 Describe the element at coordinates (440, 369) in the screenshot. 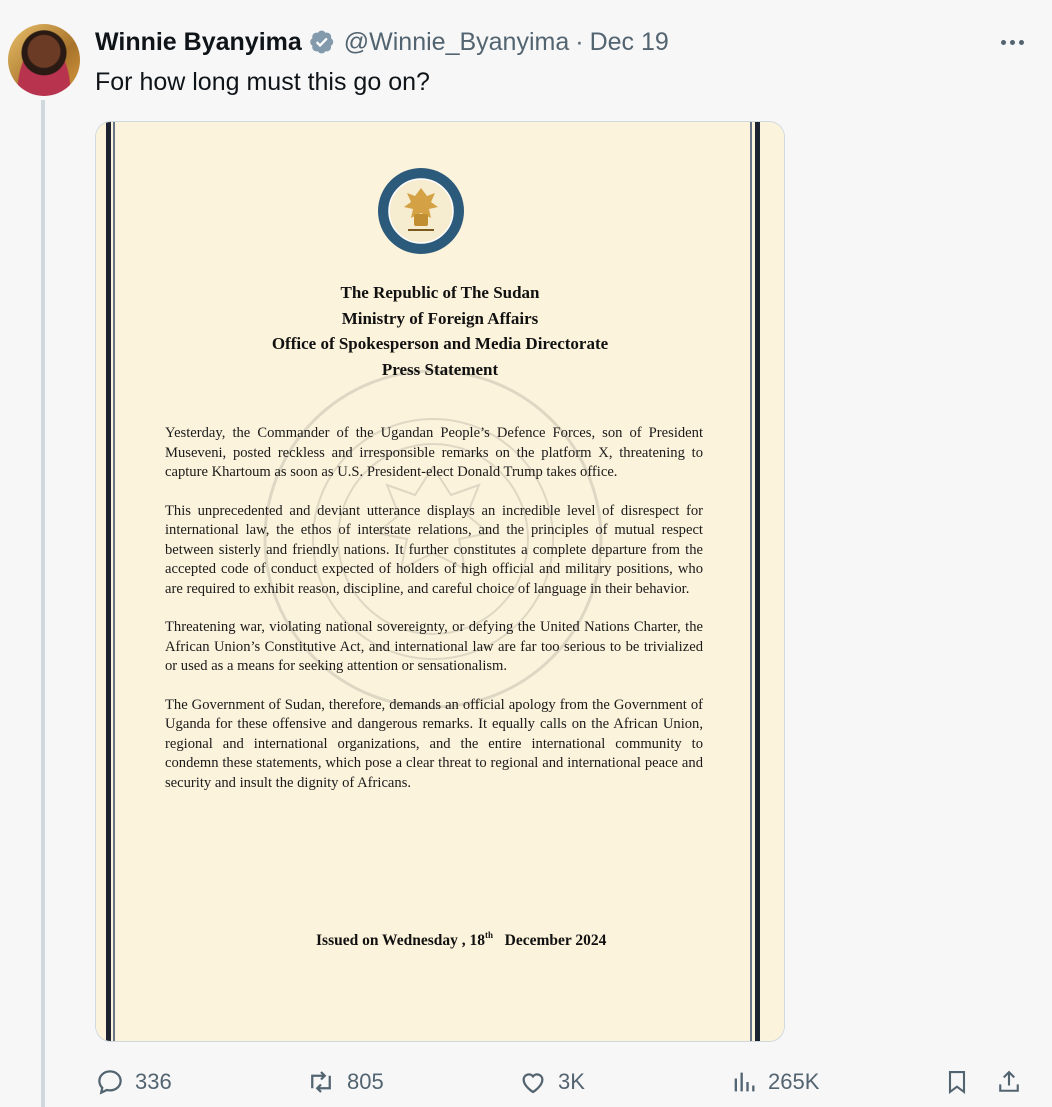

I see `heading-line: Press Statement` at that location.